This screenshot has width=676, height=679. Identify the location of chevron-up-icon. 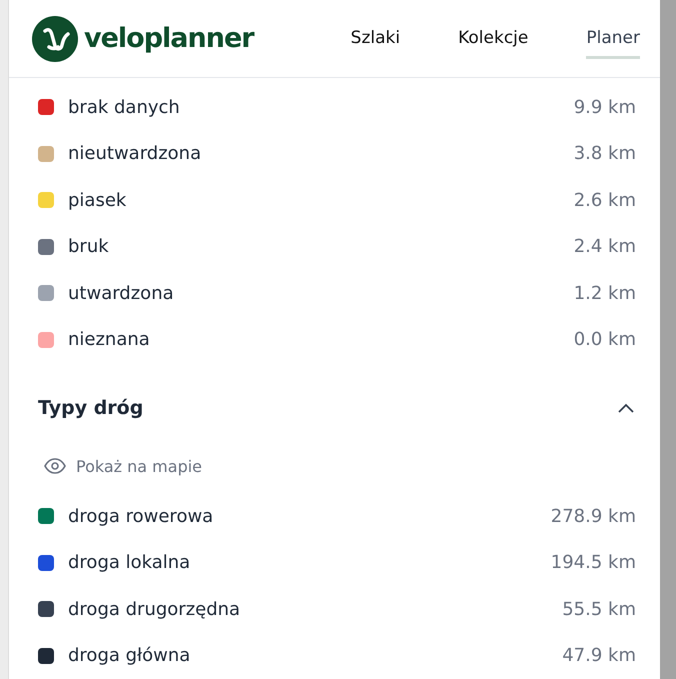
(626, 408).